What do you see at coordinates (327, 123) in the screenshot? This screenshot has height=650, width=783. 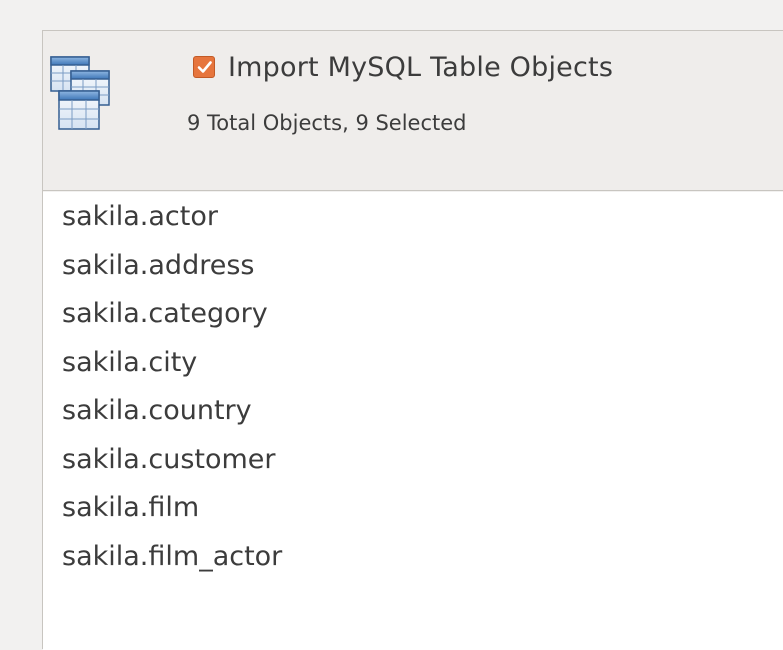 I see `selection-summary: 9 Total Objects, 9 Selected` at bounding box center [327, 123].